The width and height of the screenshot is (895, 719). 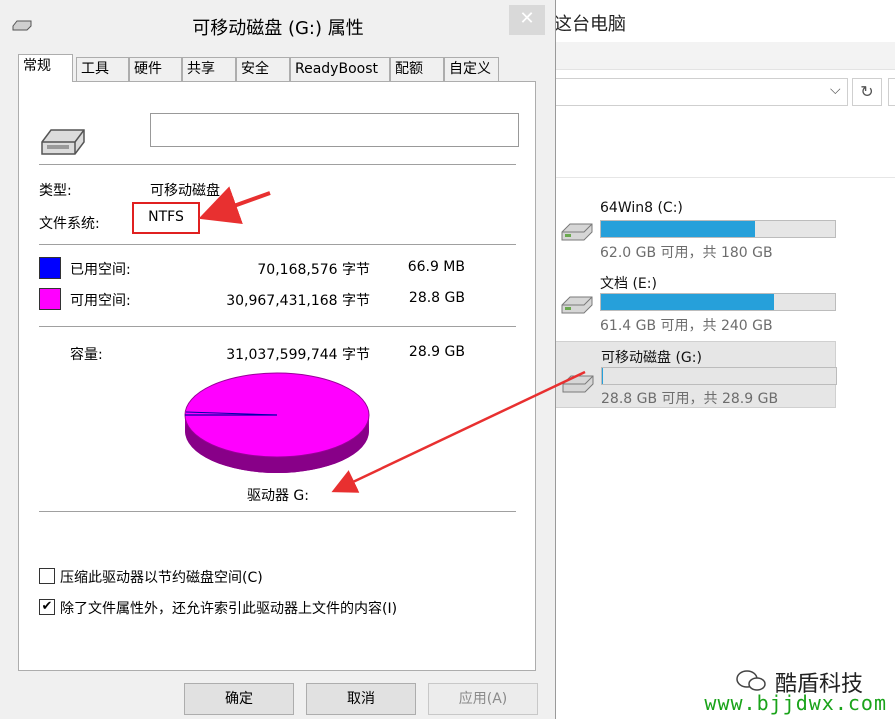 I want to click on drive-name: 文档 (E:), so click(x=628, y=284).